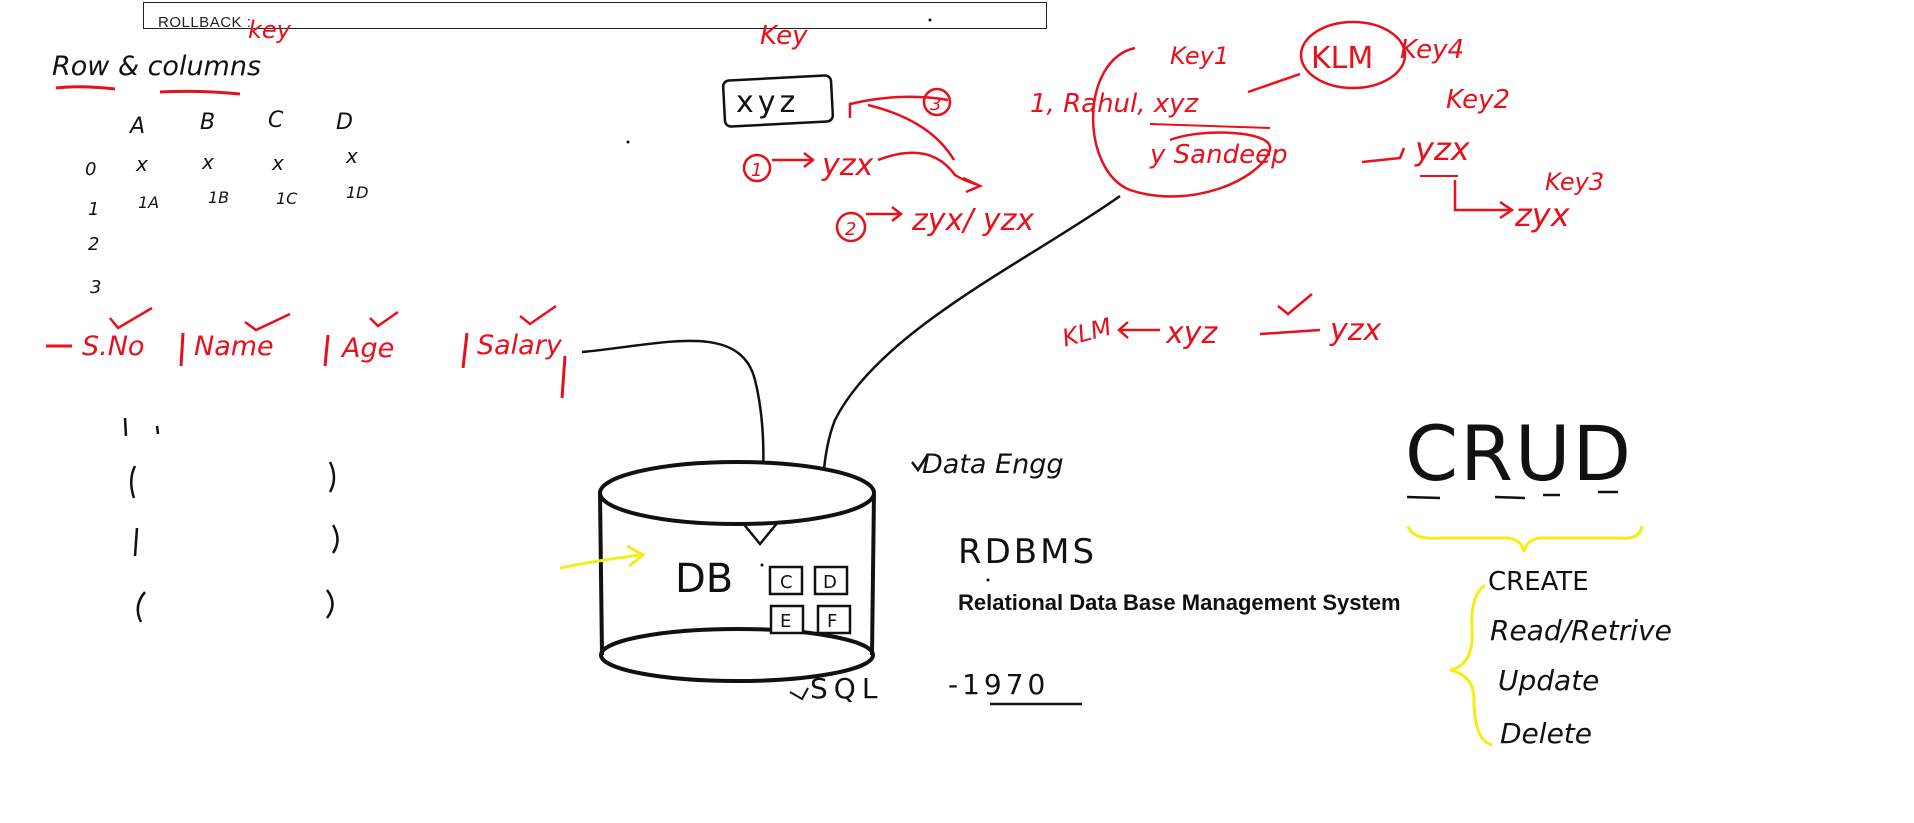  I want to click on grid-row-1: 1, so click(93, 209).